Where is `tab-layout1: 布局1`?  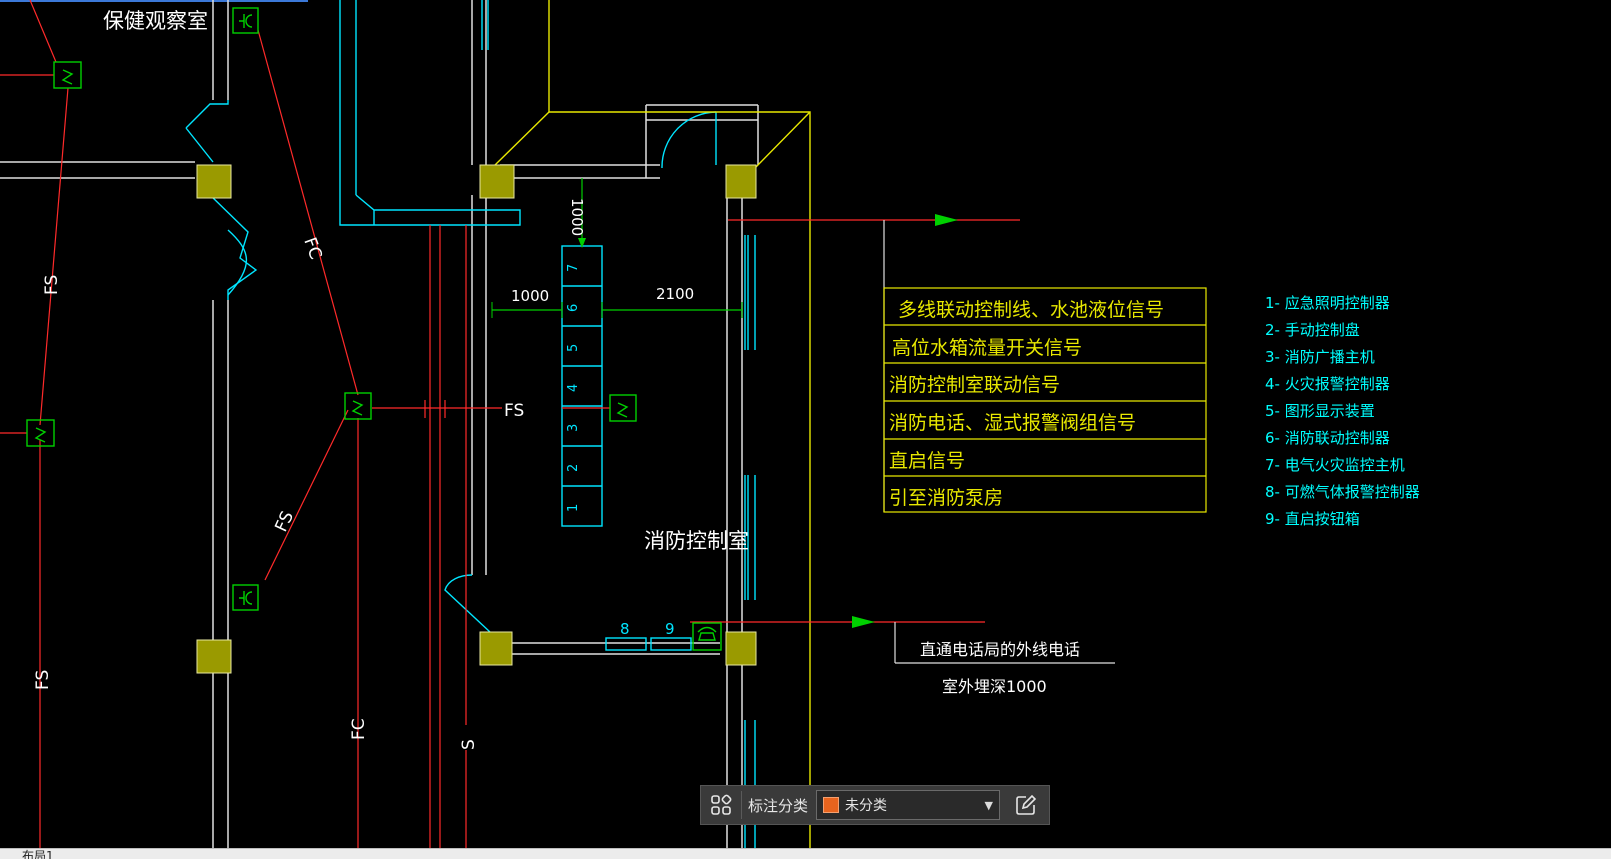
tab-layout1: 布局1 is located at coordinates (38, 854).